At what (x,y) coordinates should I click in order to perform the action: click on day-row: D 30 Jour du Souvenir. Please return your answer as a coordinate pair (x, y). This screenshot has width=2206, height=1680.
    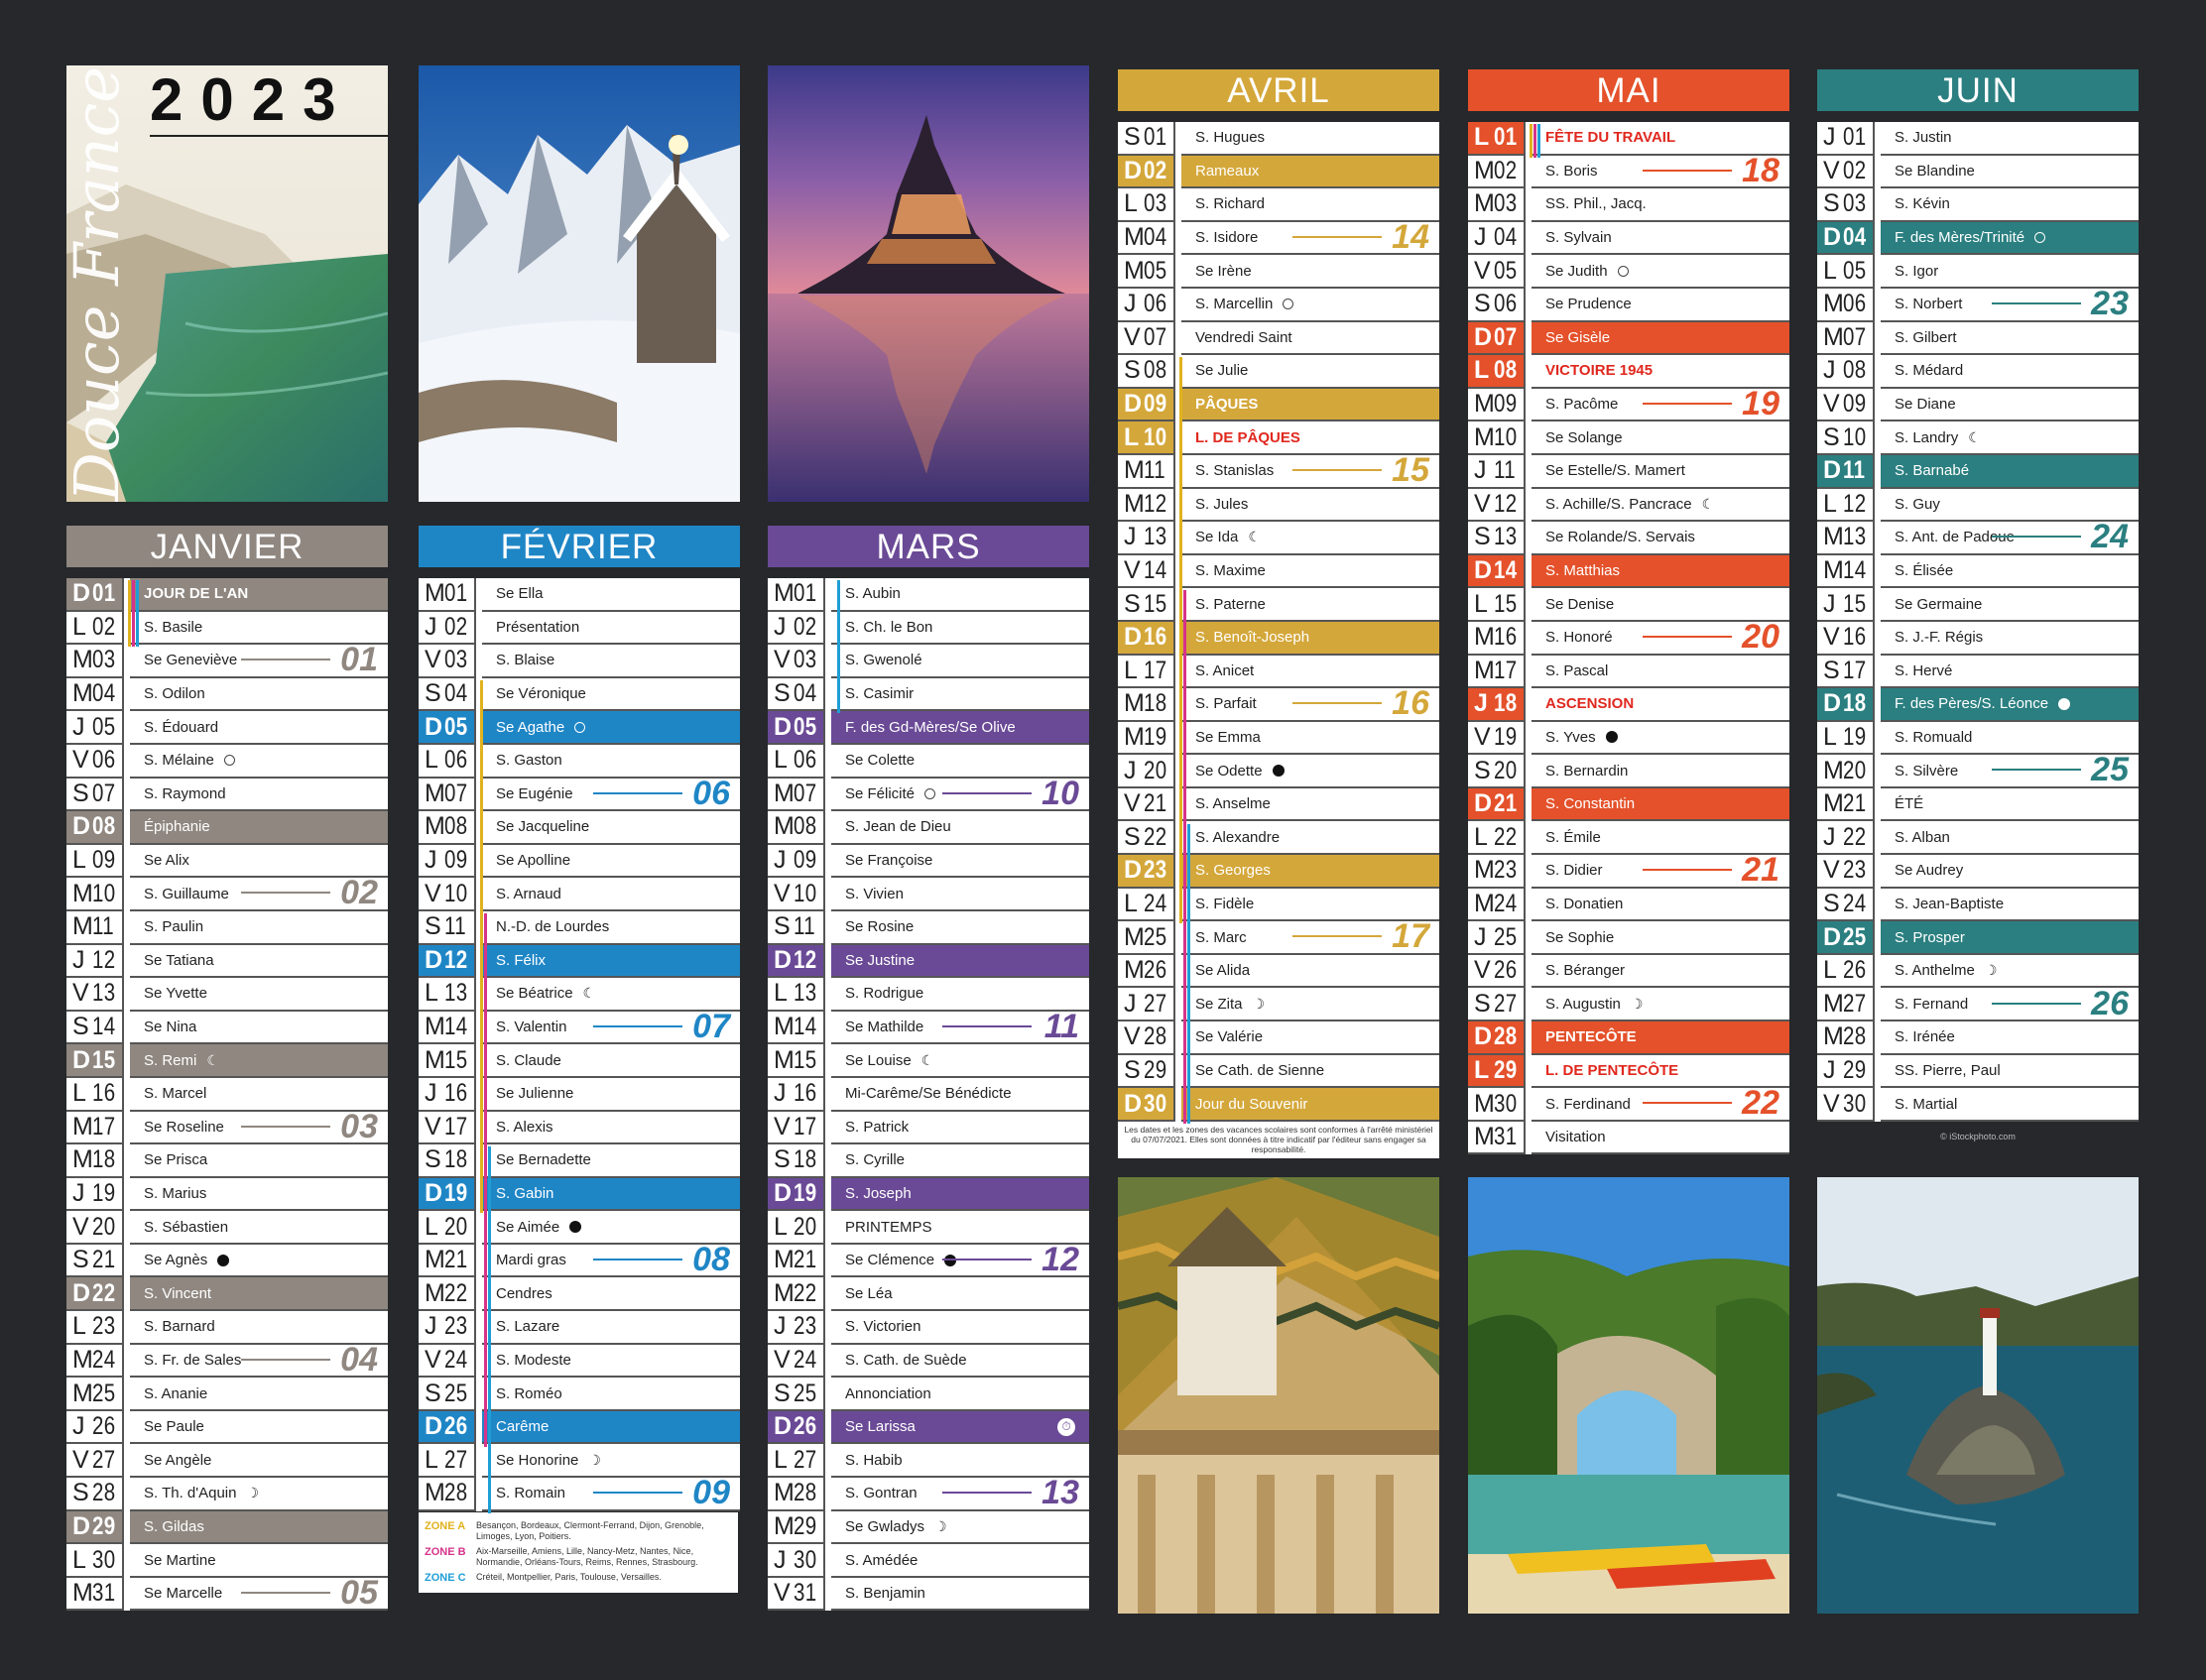
    Looking at the image, I should click on (1278, 1105).